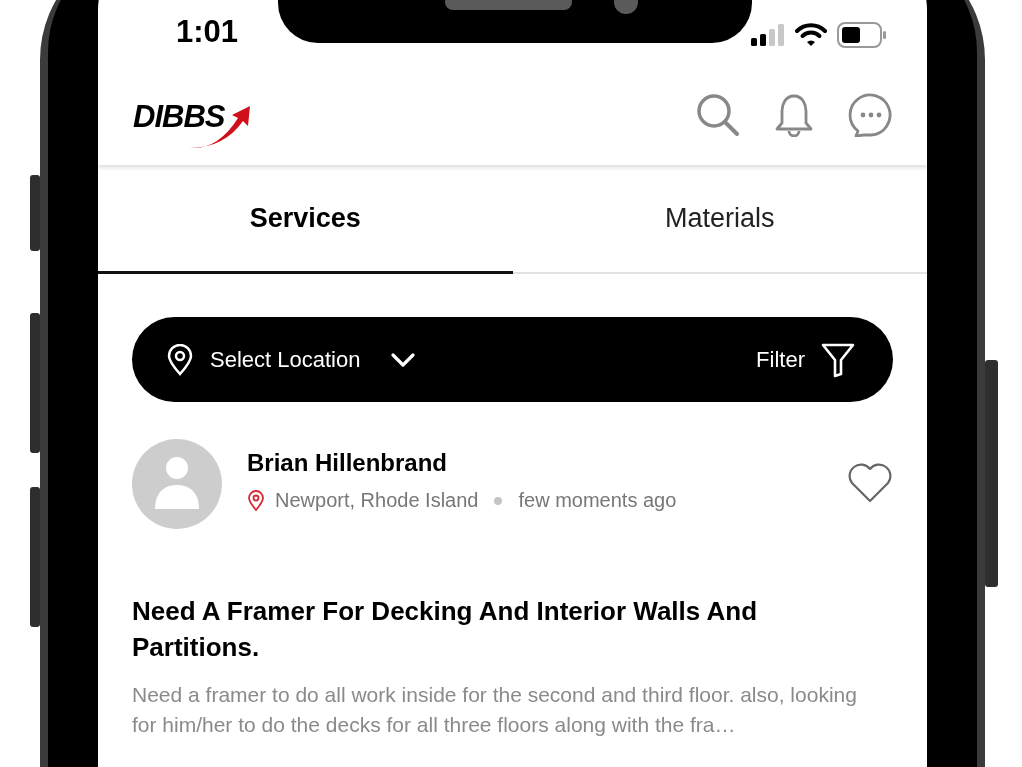 The height and width of the screenshot is (767, 1022). What do you see at coordinates (871, 115) in the screenshot?
I see `chat-icon` at bounding box center [871, 115].